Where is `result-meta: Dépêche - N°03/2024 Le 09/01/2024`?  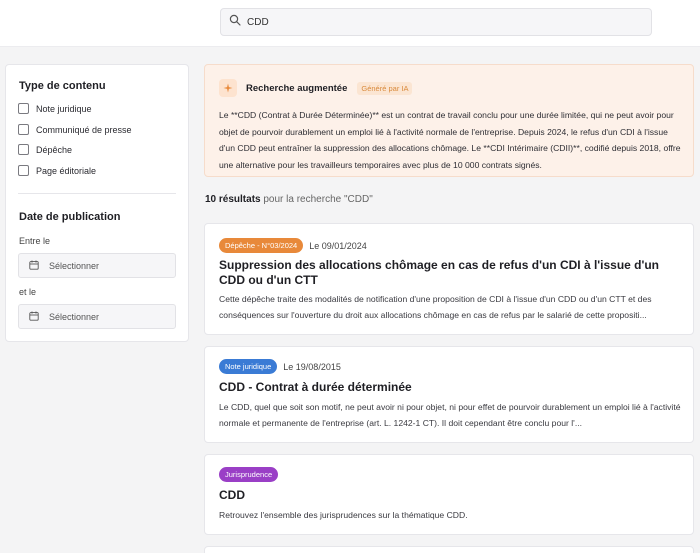 result-meta: Dépêche - N°03/2024 Le 09/01/2024 is located at coordinates (293, 245).